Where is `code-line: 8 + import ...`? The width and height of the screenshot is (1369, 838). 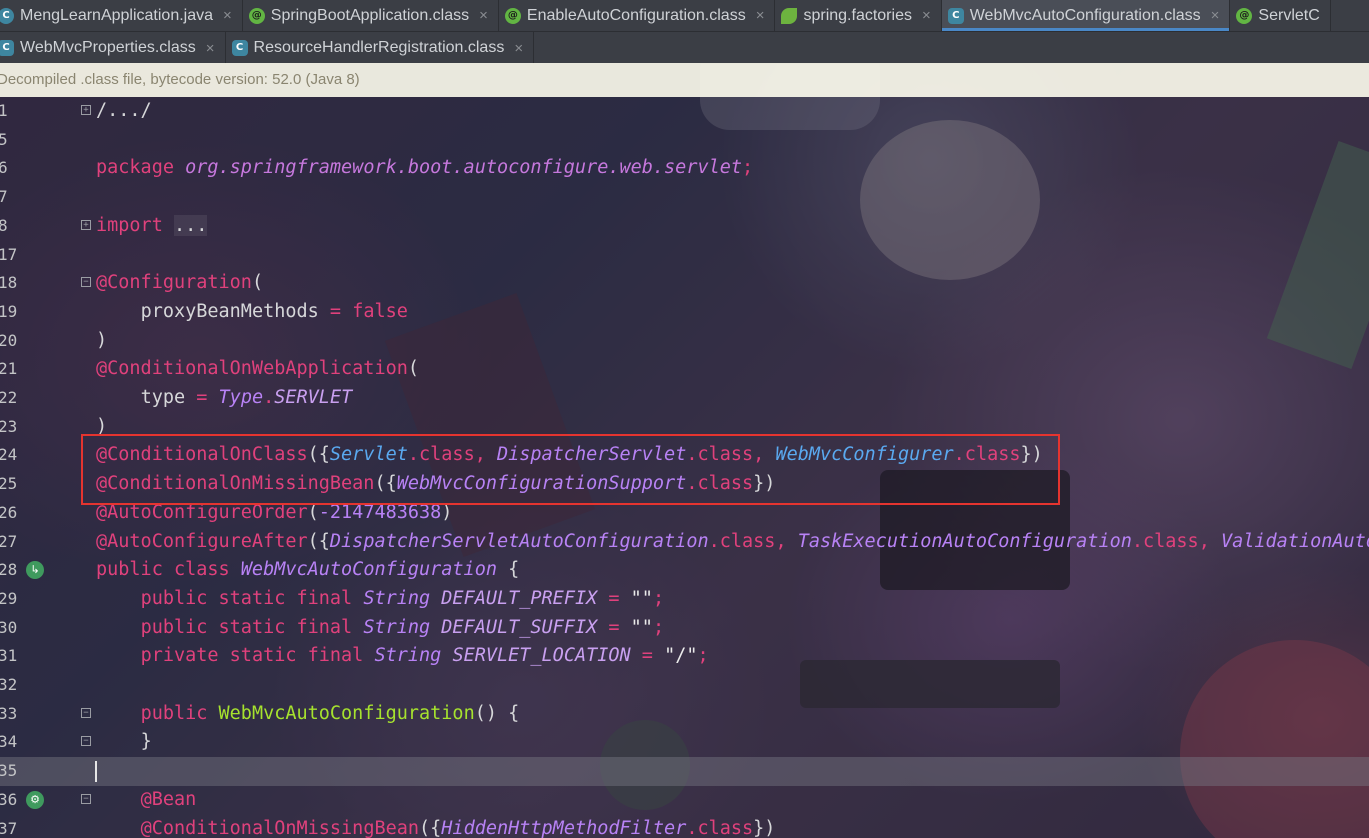
code-line: 8 + import ... is located at coordinates (684, 226).